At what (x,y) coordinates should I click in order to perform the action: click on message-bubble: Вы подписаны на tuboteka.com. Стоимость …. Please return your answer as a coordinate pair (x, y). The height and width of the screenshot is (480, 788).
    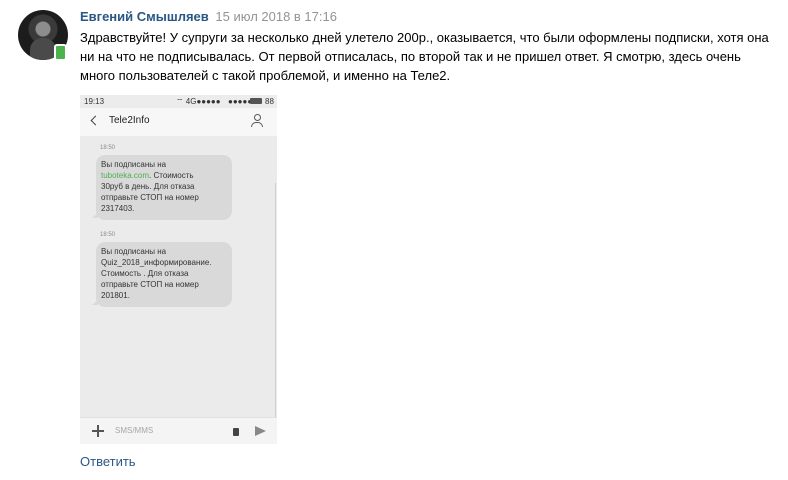
    Looking at the image, I should click on (162, 187).